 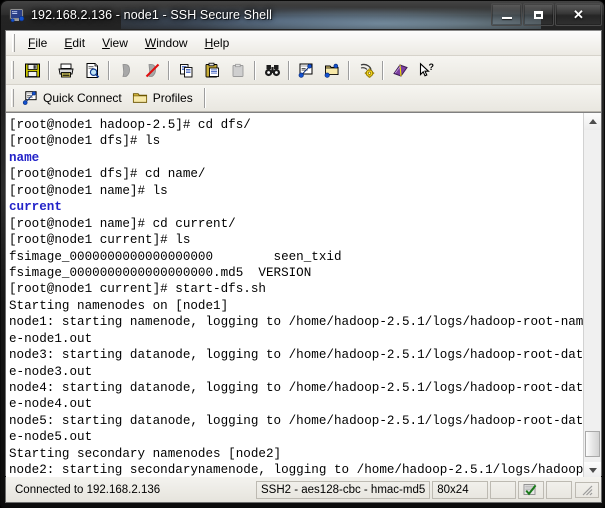 I want to click on help-book-icon, so click(x=400, y=70).